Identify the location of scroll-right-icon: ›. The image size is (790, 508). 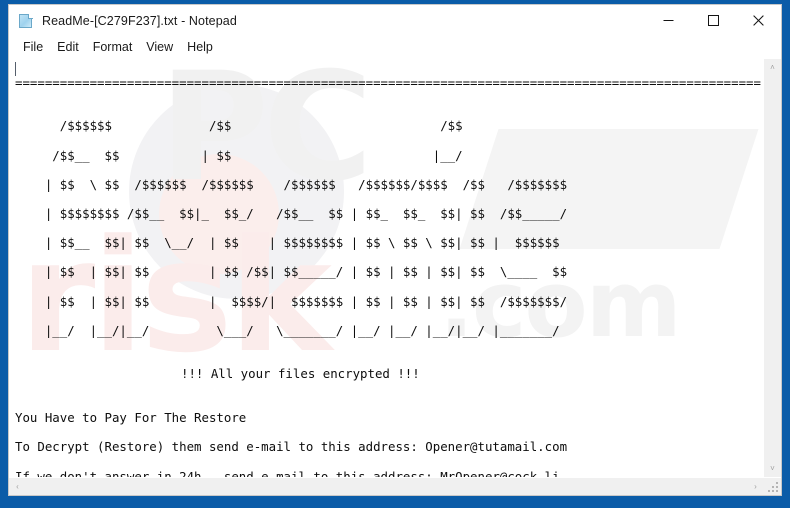
(755, 486).